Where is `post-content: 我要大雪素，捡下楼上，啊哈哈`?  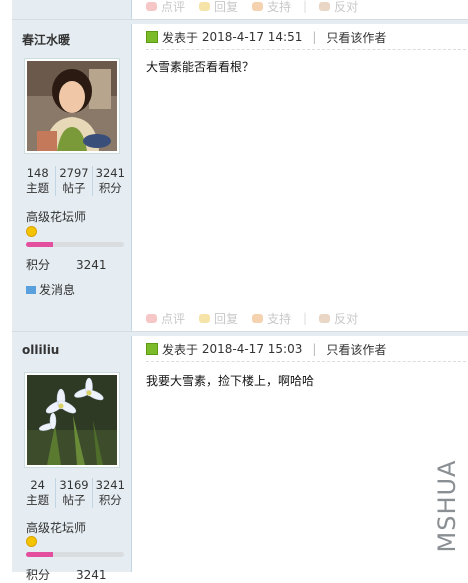 post-content: 我要大雪素，捡下楼上，啊哈哈 is located at coordinates (230, 381).